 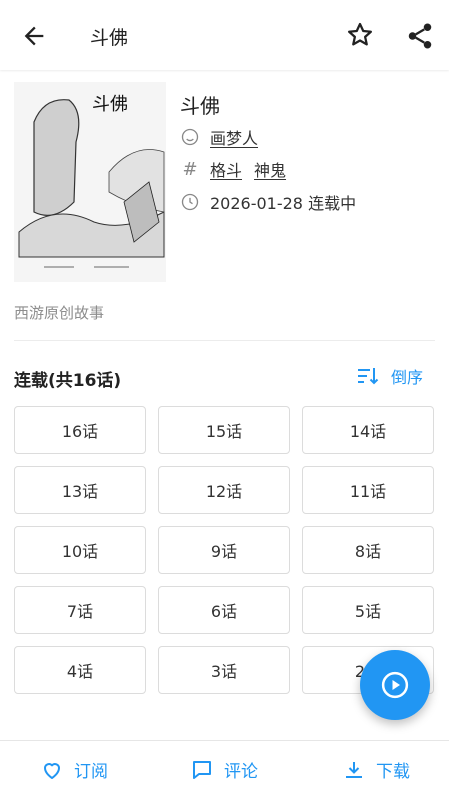 I want to click on divider, so click(x=224, y=340).